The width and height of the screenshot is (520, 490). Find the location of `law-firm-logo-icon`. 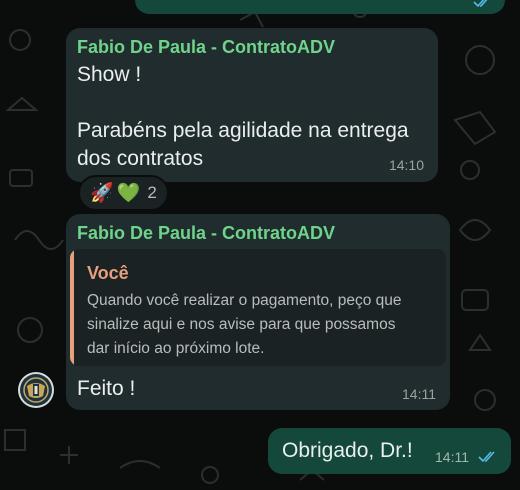

law-firm-logo-icon is located at coordinates (36, 390).